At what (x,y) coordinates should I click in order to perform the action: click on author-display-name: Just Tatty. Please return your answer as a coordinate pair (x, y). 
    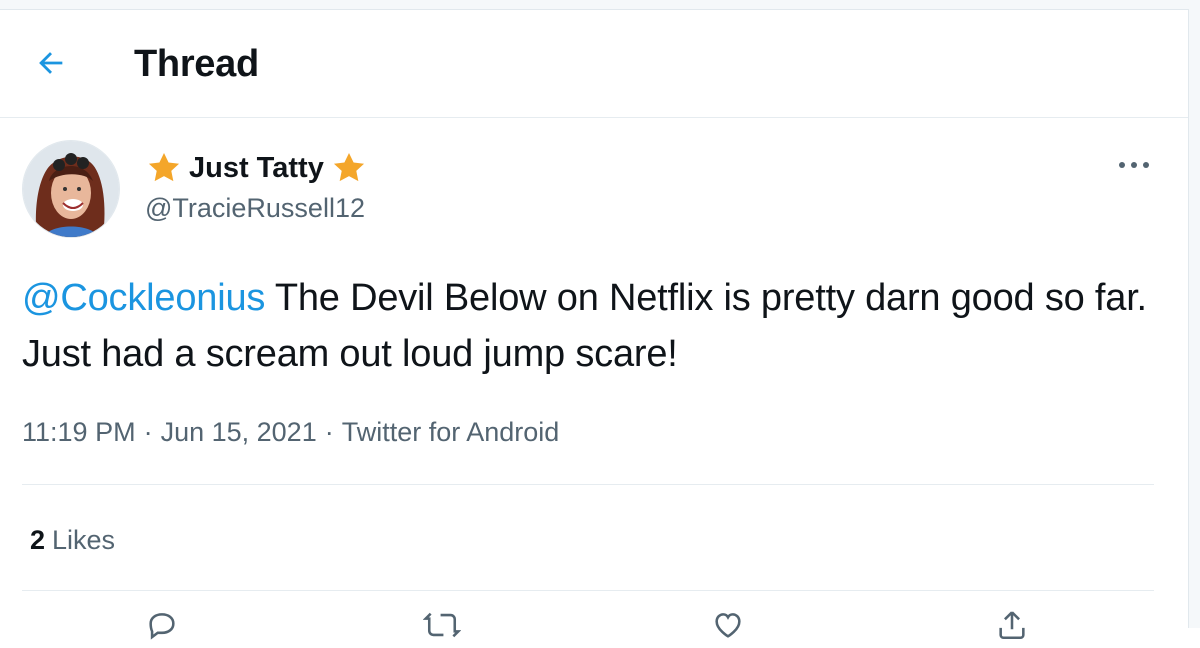
    Looking at the image, I should click on (256, 168).